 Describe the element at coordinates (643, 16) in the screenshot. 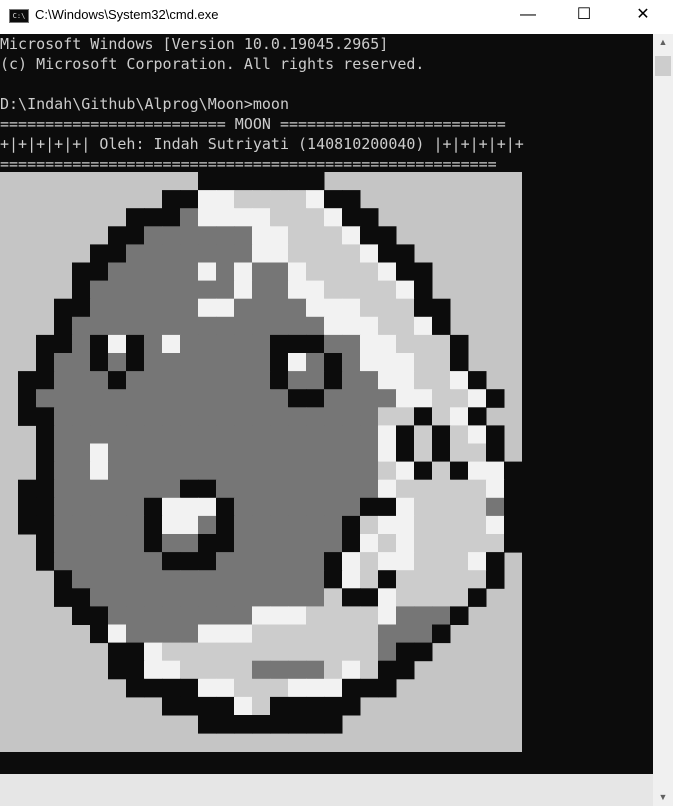

I see `close-button: ✕` at that location.